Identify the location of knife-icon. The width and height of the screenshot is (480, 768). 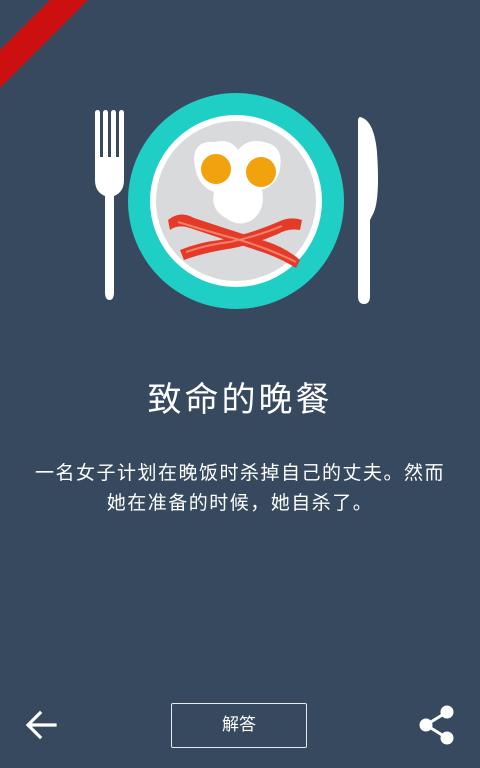
(368, 210).